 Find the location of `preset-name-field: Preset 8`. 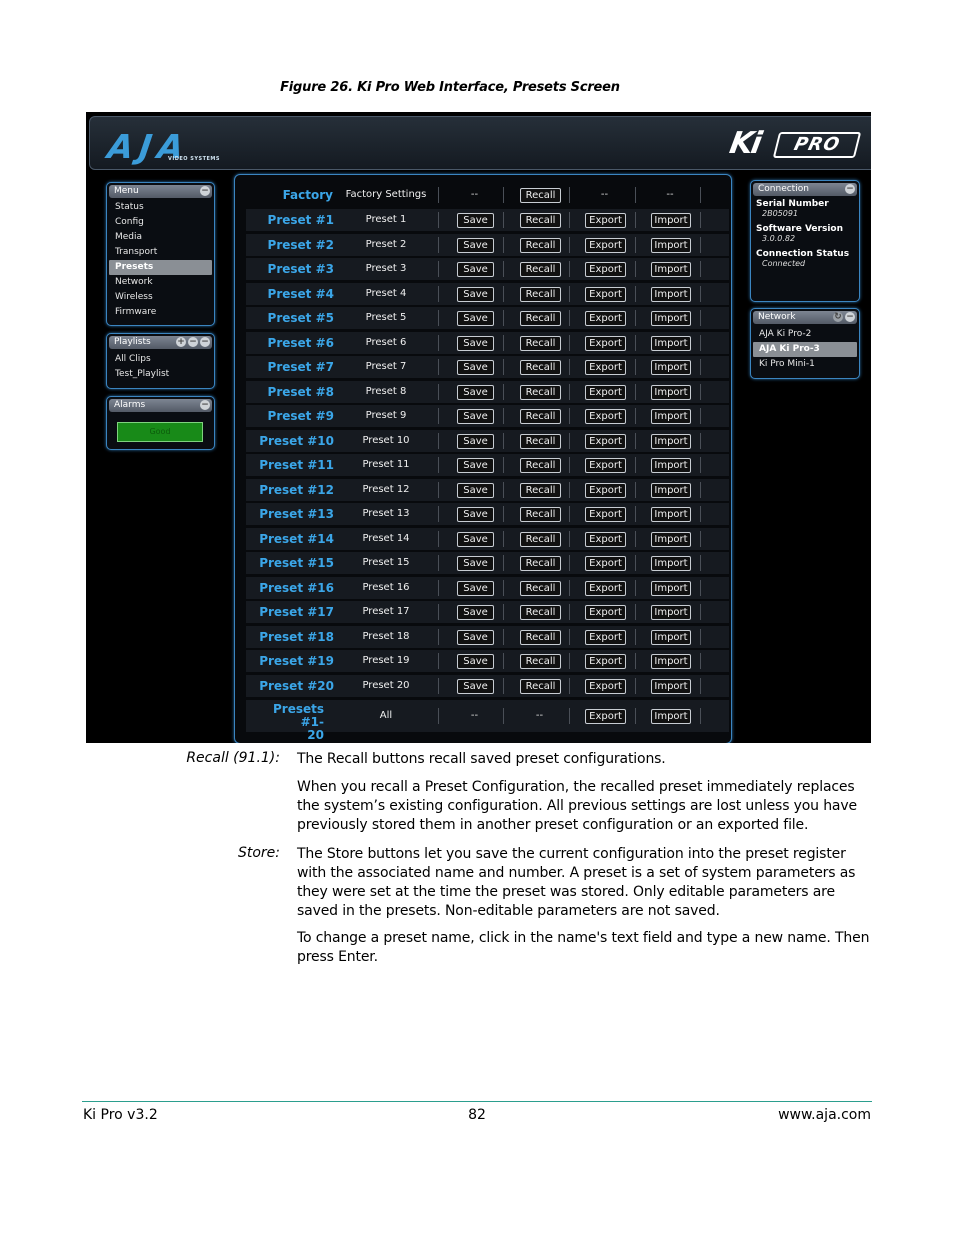

preset-name-field: Preset 8 is located at coordinates (386, 392).